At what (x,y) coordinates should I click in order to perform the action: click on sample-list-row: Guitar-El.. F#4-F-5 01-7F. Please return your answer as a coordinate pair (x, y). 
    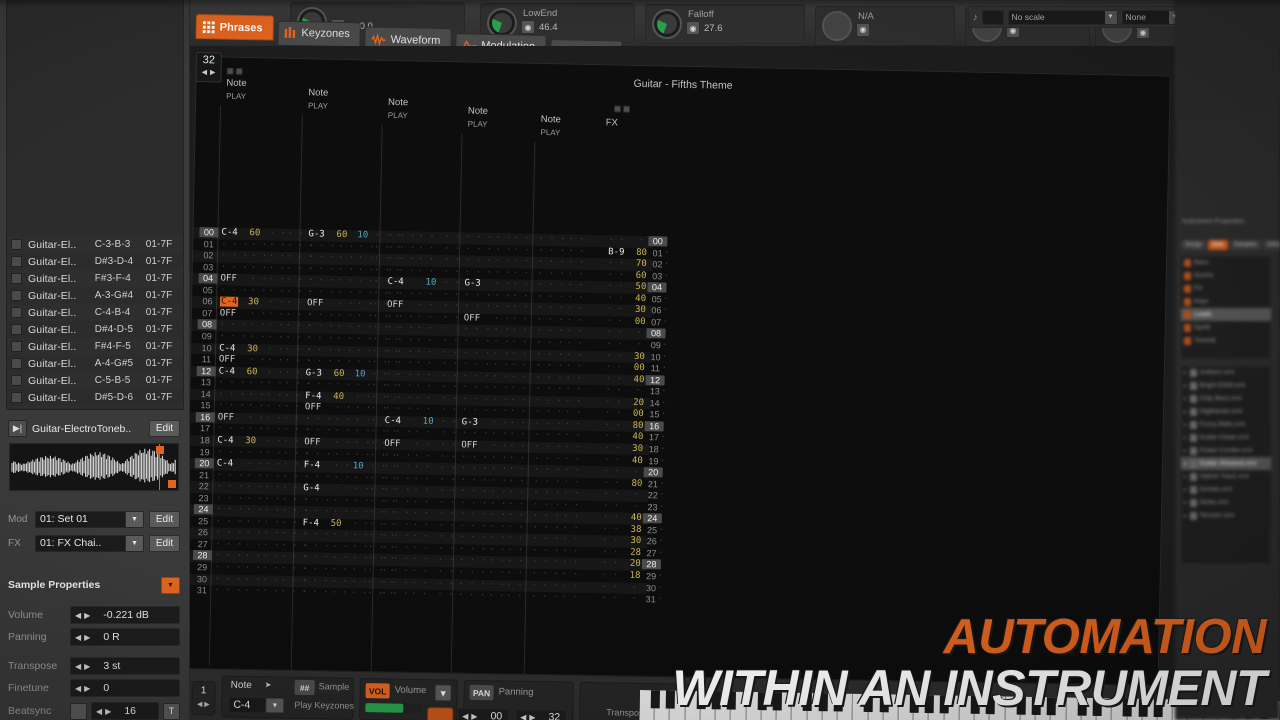
    Looking at the image, I should click on (95, 346).